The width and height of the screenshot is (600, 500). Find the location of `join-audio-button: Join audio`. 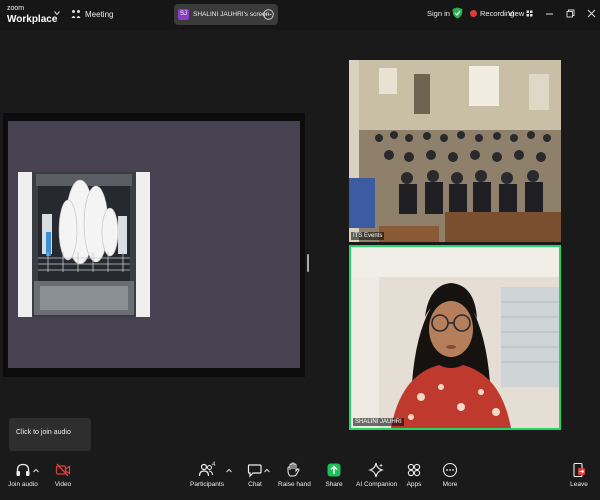

join-audio-button: Join audio is located at coordinates (23, 475).